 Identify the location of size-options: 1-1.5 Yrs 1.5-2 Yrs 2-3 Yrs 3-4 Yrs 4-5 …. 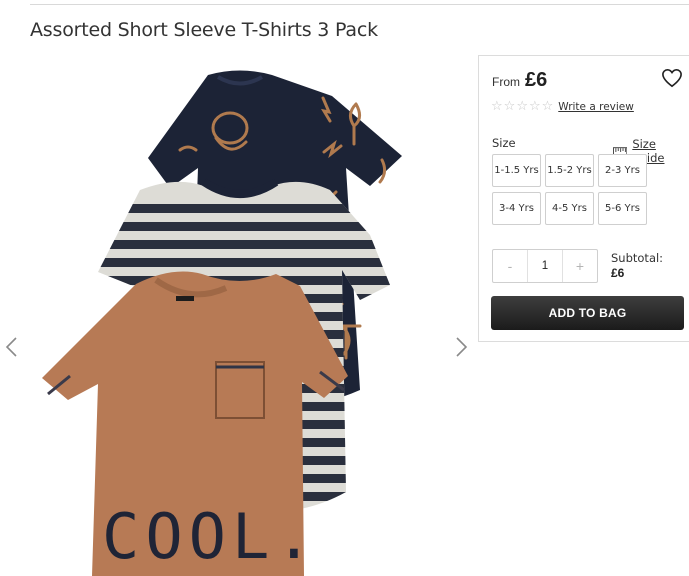
(572, 189).